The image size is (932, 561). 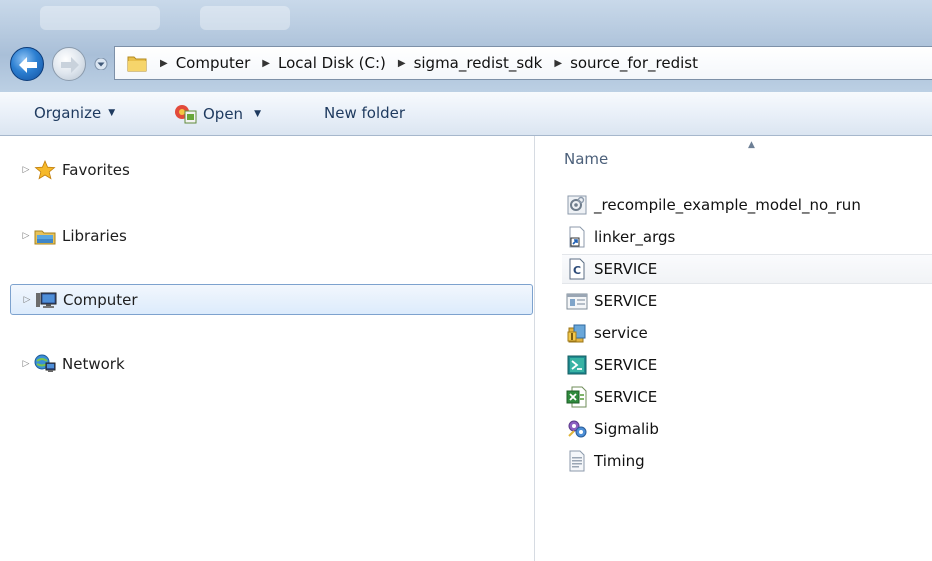 I want to click on file-item: linker_args, so click(x=747, y=237).